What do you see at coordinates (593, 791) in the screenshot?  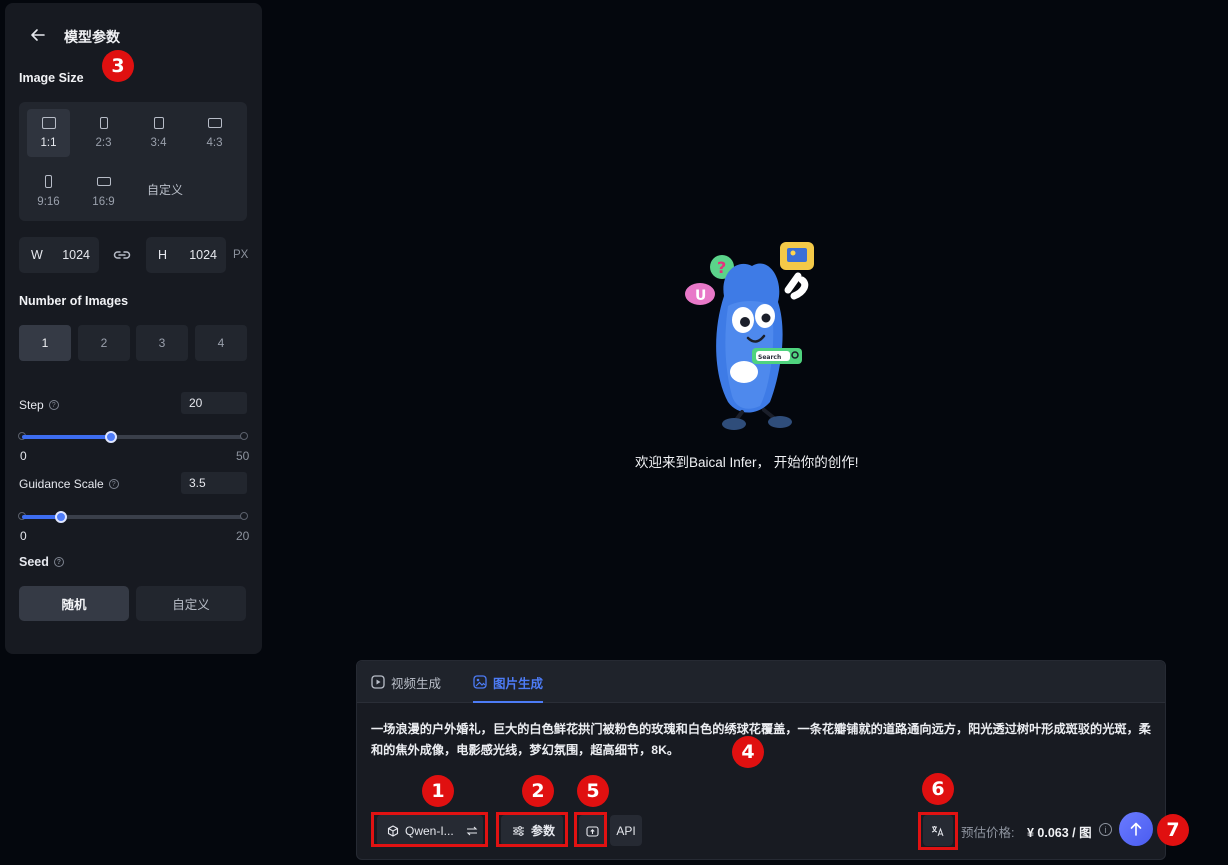 I see `annotation-badge-5: 5` at bounding box center [593, 791].